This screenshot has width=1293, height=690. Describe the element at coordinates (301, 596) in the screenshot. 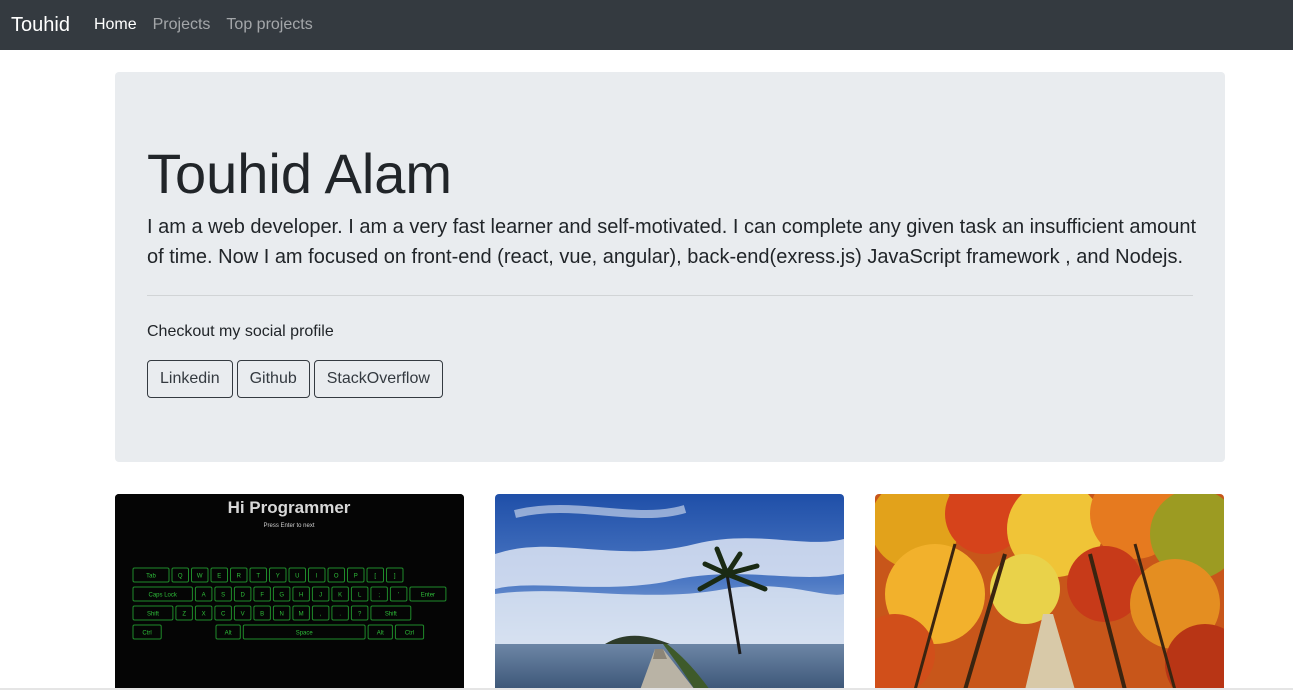

I see `keyboard-key-label: H` at that location.